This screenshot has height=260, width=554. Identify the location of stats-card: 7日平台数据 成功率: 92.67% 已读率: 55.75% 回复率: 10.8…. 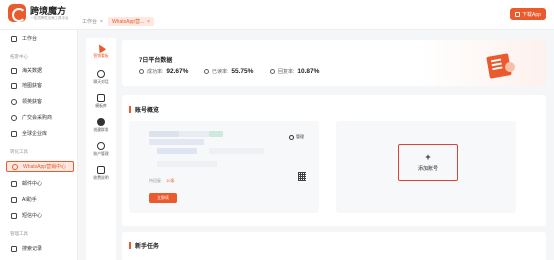
(334, 63).